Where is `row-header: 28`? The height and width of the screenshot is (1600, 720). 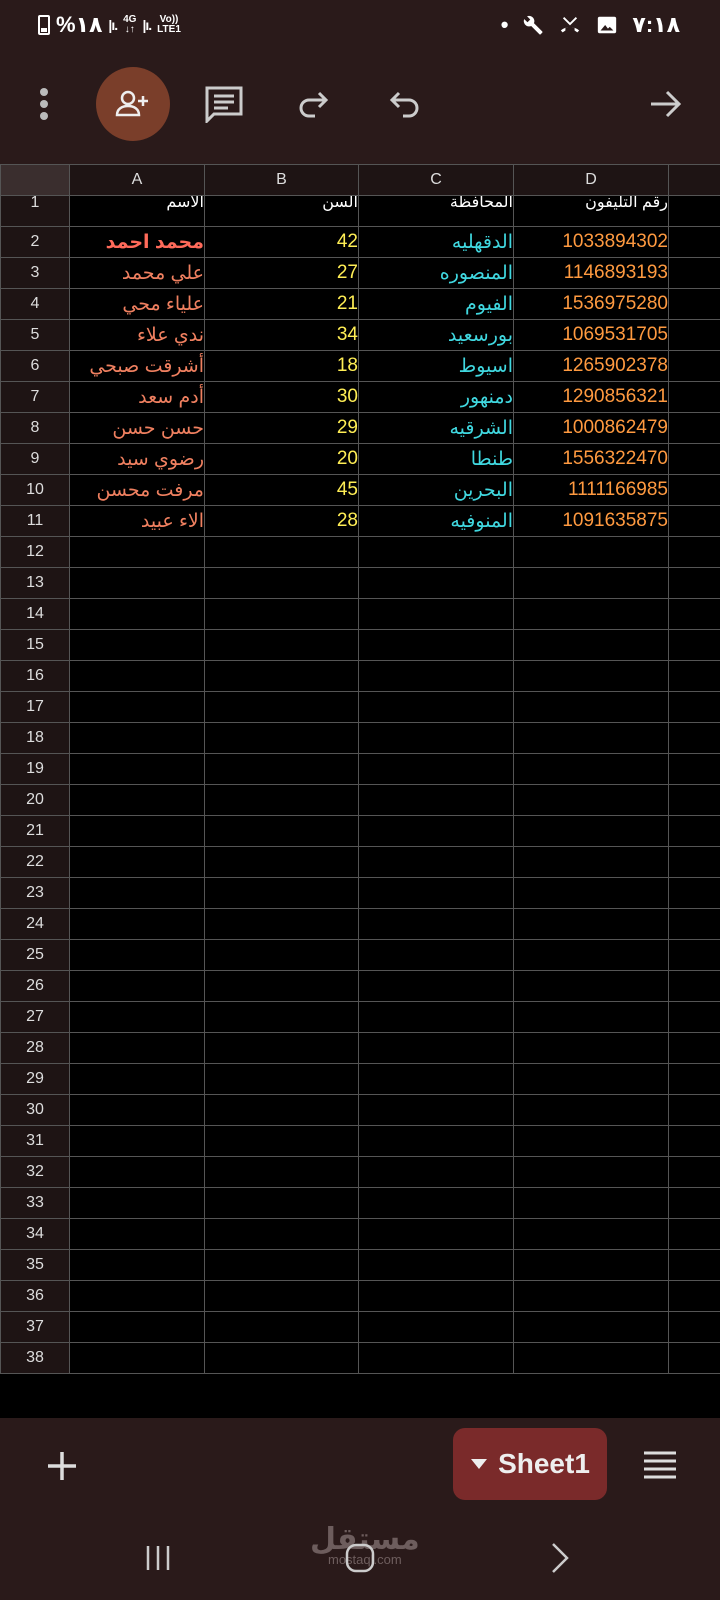
row-header: 28 is located at coordinates (35, 1048).